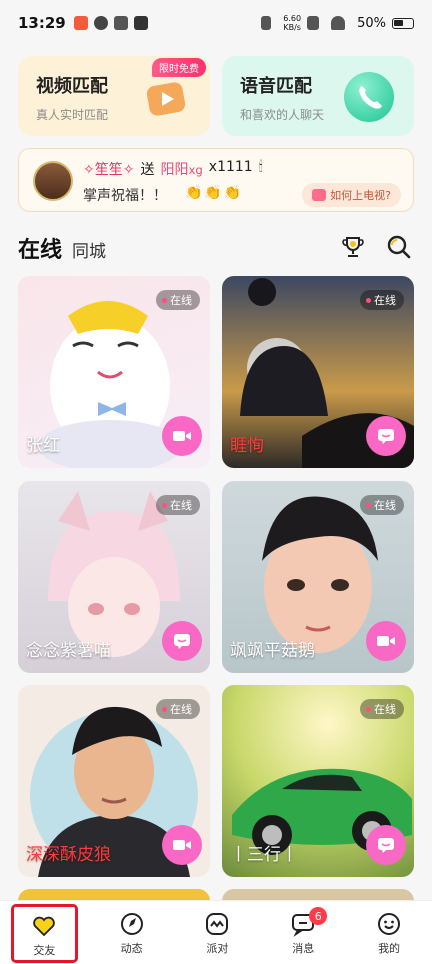 The width and height of the screenshot is (432, 964). Describe the element at coordinates (181, 170) in the screenshot. I see `gift-receiver: 阳阳xg` at that location.